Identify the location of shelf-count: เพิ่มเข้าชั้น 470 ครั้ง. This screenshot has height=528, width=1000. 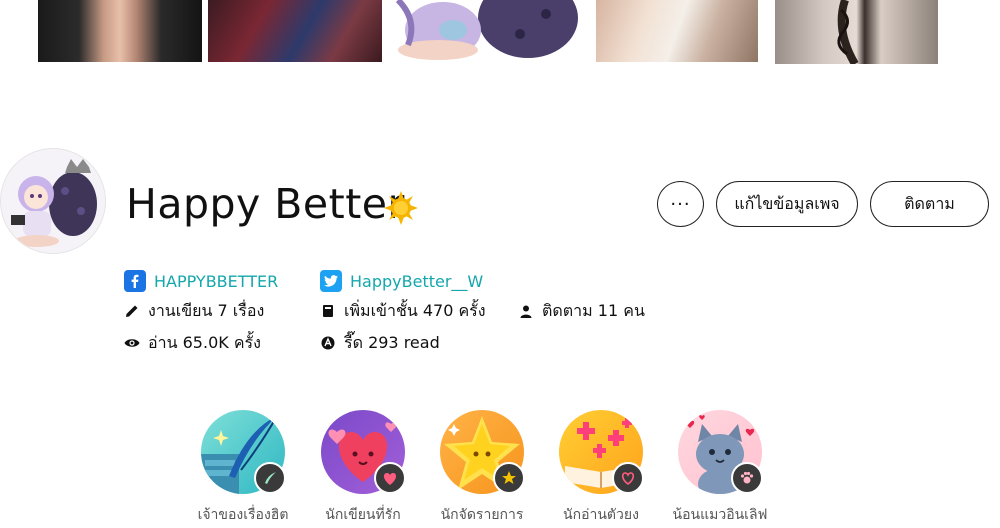
(403, 311).